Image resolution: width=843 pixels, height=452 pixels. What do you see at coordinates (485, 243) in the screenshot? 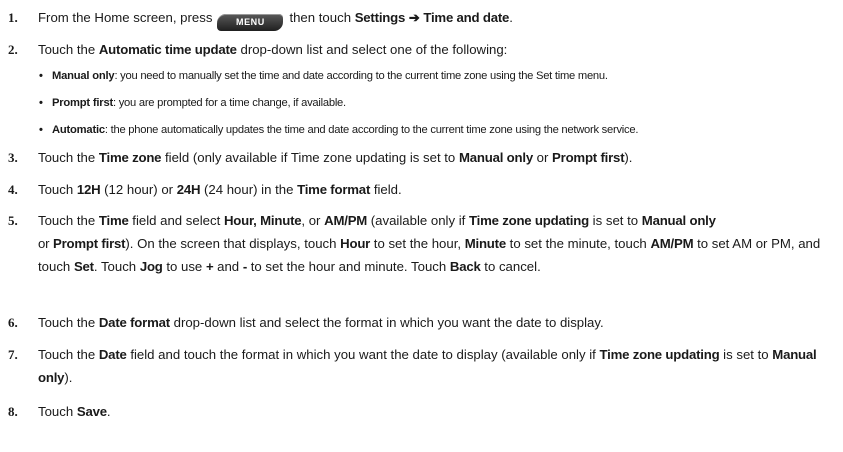
I see `minute-label: Minute` at bounding box center [485, 243].